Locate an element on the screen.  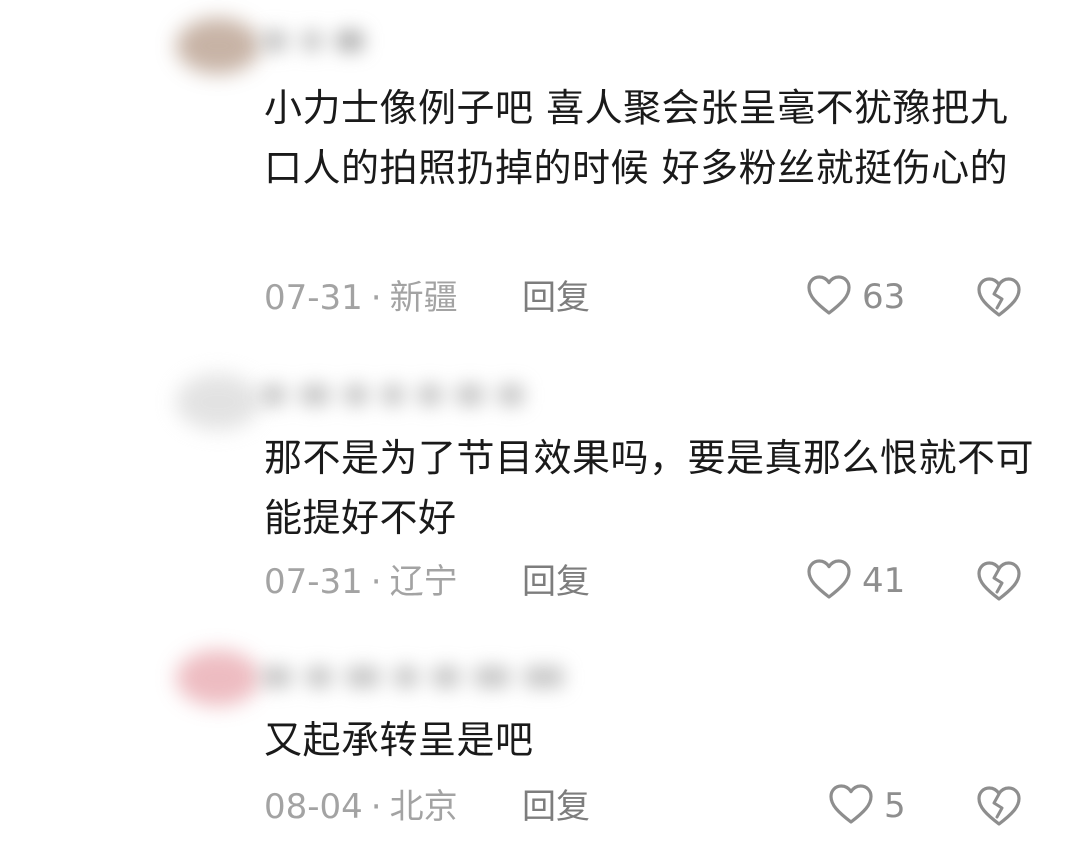
comment-date: 08-04 is located at coordinates (313, 807).